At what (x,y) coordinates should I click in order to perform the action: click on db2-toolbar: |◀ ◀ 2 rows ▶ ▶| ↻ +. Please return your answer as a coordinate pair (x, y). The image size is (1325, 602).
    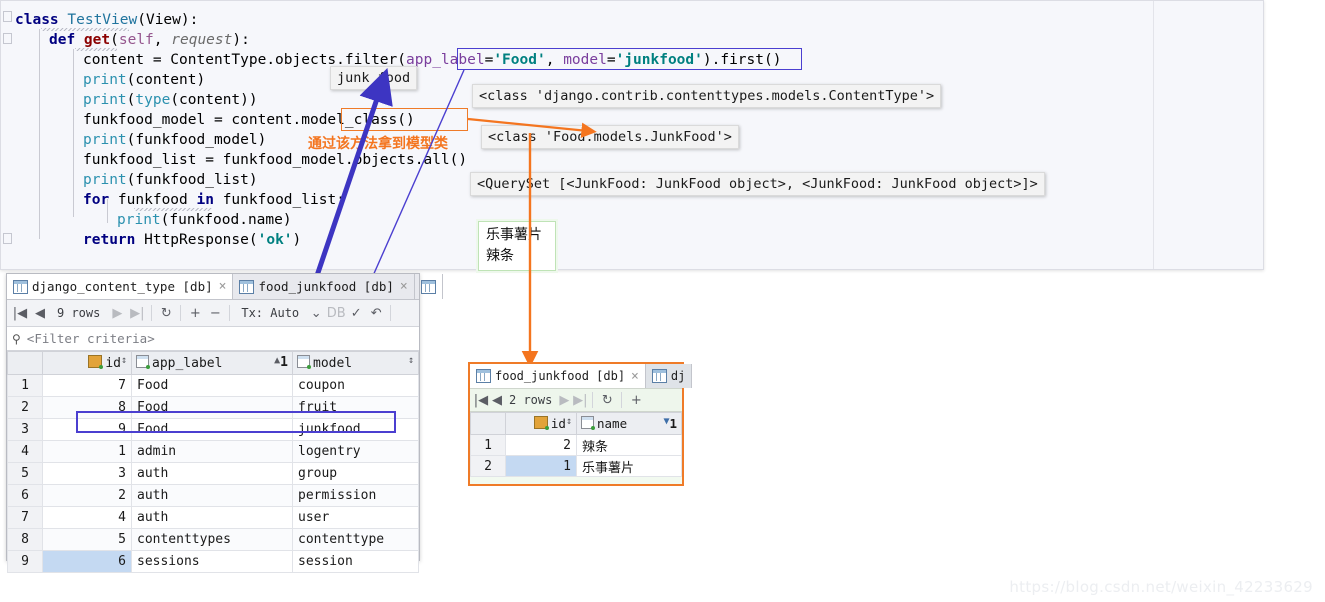
    Looking at the image, I should click on (576, 400).